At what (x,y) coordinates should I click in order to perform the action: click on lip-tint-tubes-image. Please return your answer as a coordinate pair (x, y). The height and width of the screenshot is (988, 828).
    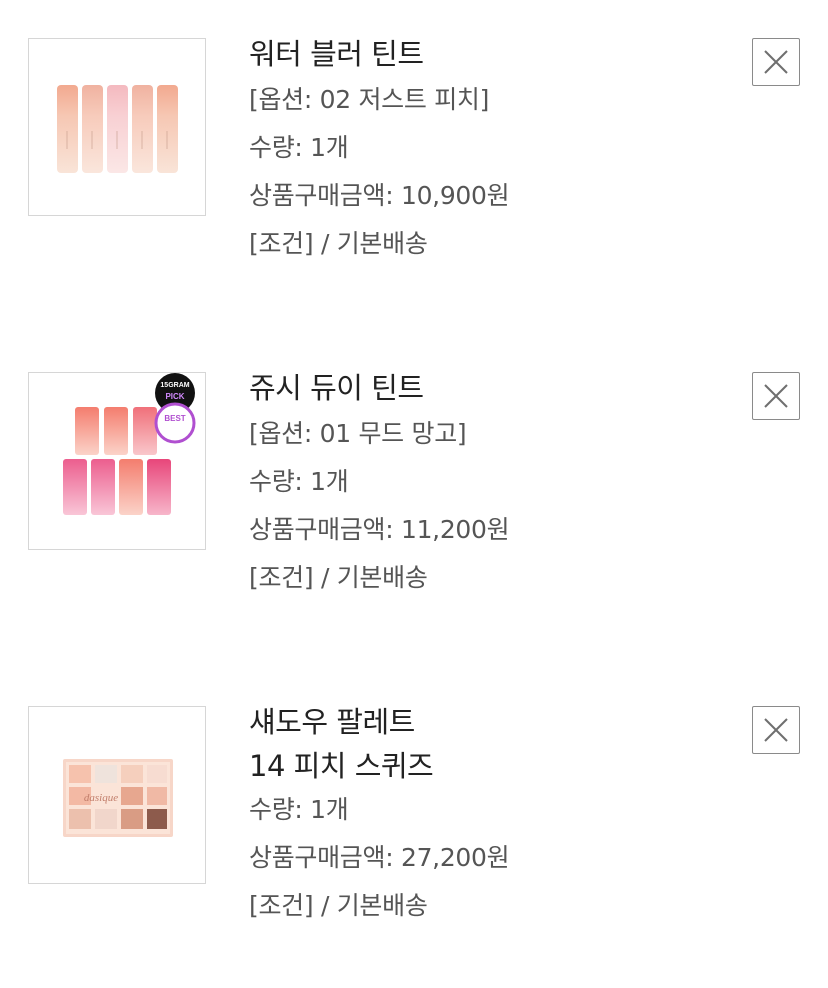
    Looking at the image, I should click on (117, 129).